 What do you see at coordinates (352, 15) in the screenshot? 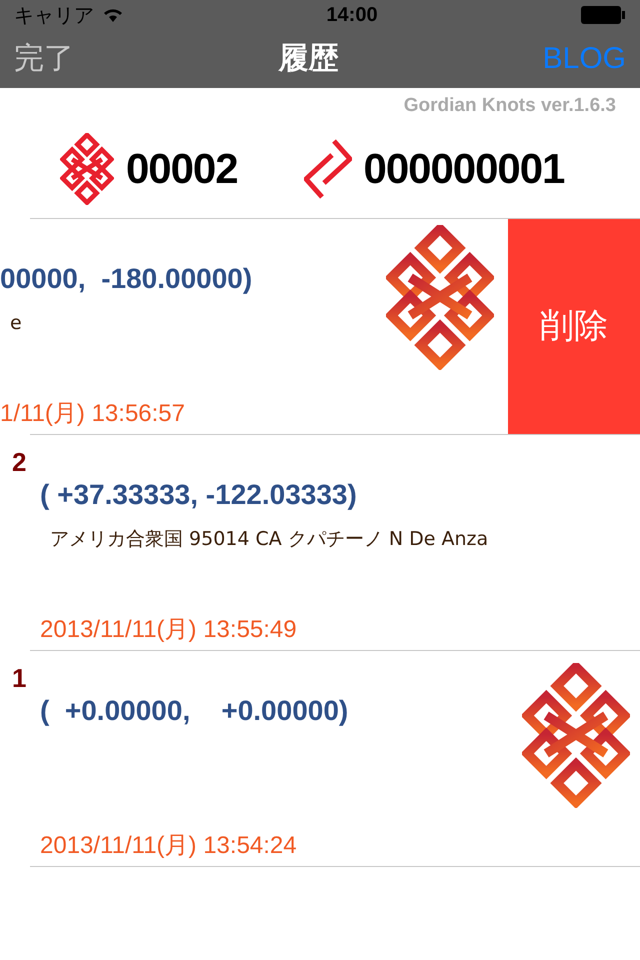
I see `clock: 14:00` at bounding box center [352, 15].